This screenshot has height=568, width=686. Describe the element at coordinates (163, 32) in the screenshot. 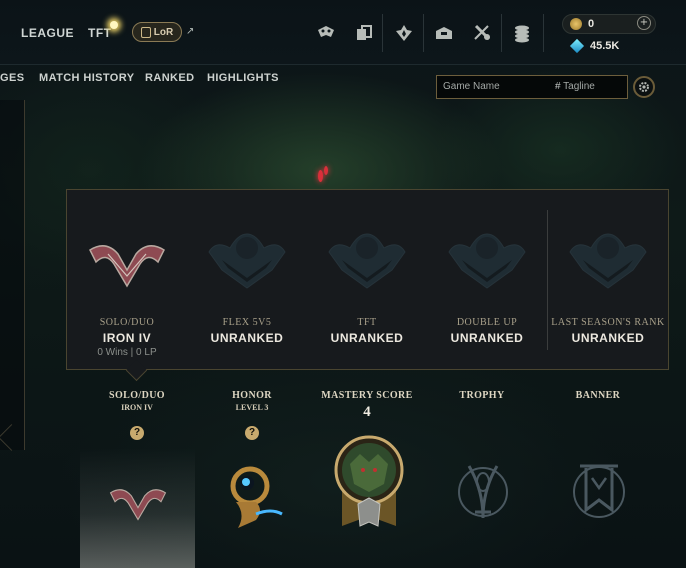

I see `lor-label: LoR` at that location.